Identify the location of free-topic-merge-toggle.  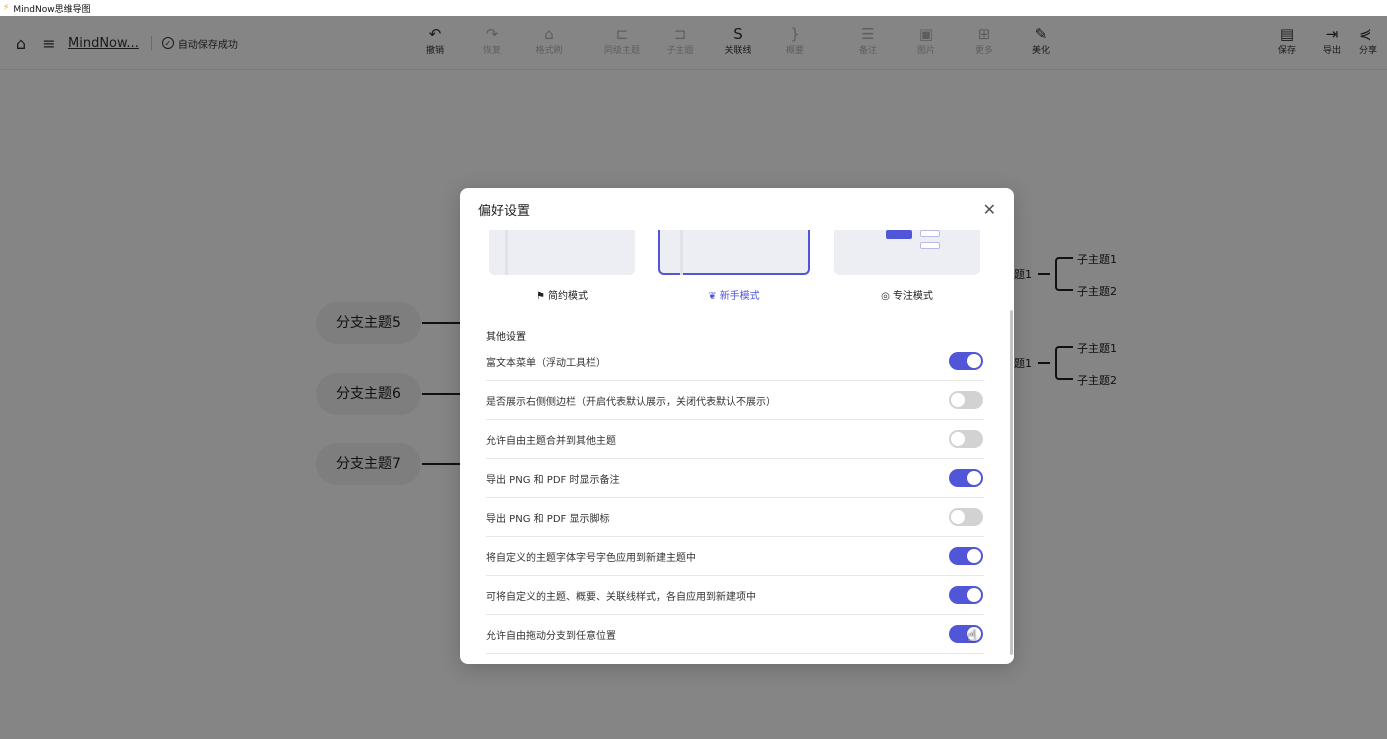
(966, 439).